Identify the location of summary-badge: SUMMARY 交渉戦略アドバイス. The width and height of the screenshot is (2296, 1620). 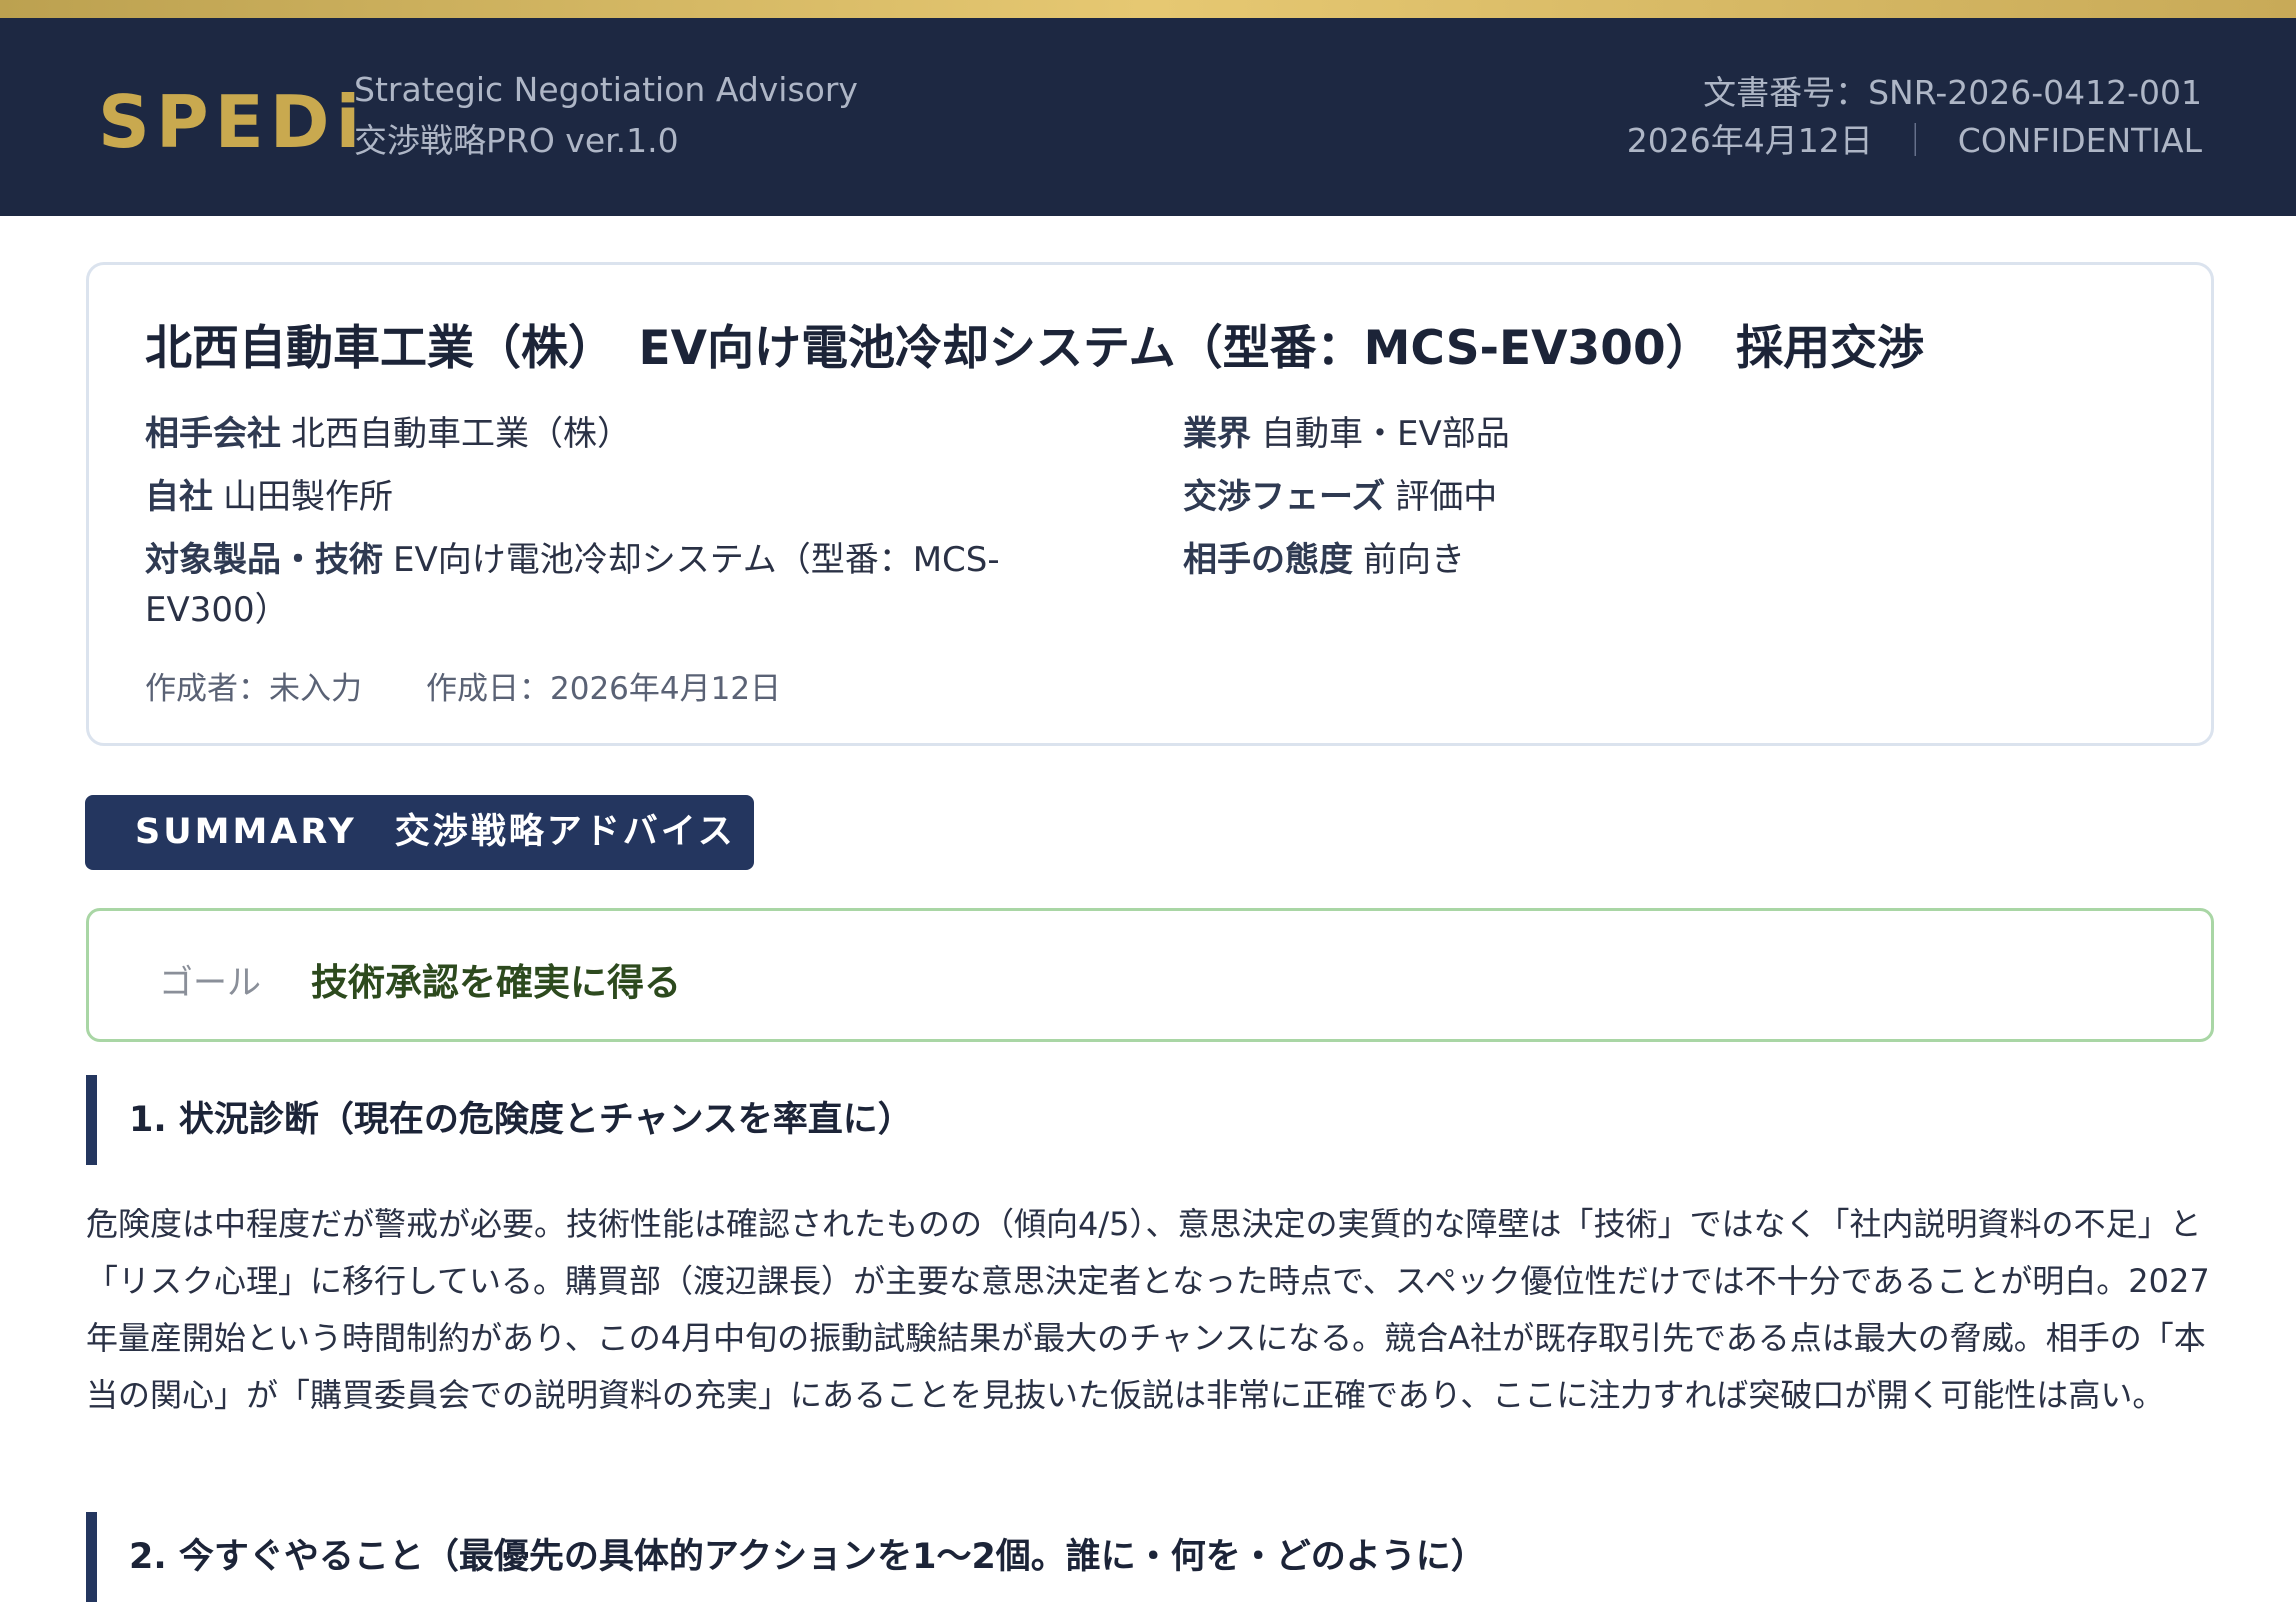
(419, 832).